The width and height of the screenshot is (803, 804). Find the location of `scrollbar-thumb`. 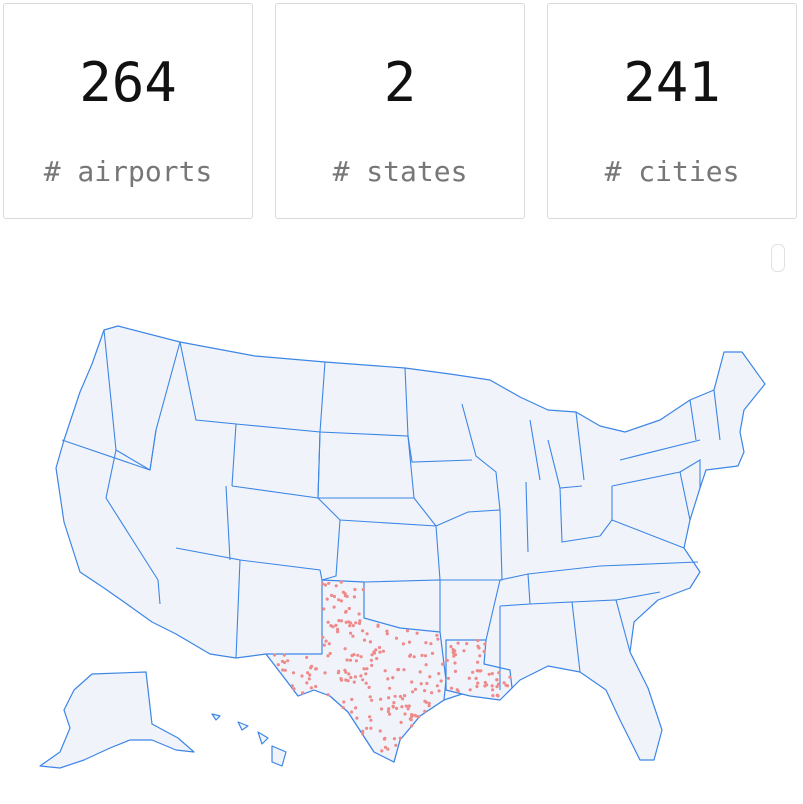

scrollbar-thumb is located at coordinates (778, 258).